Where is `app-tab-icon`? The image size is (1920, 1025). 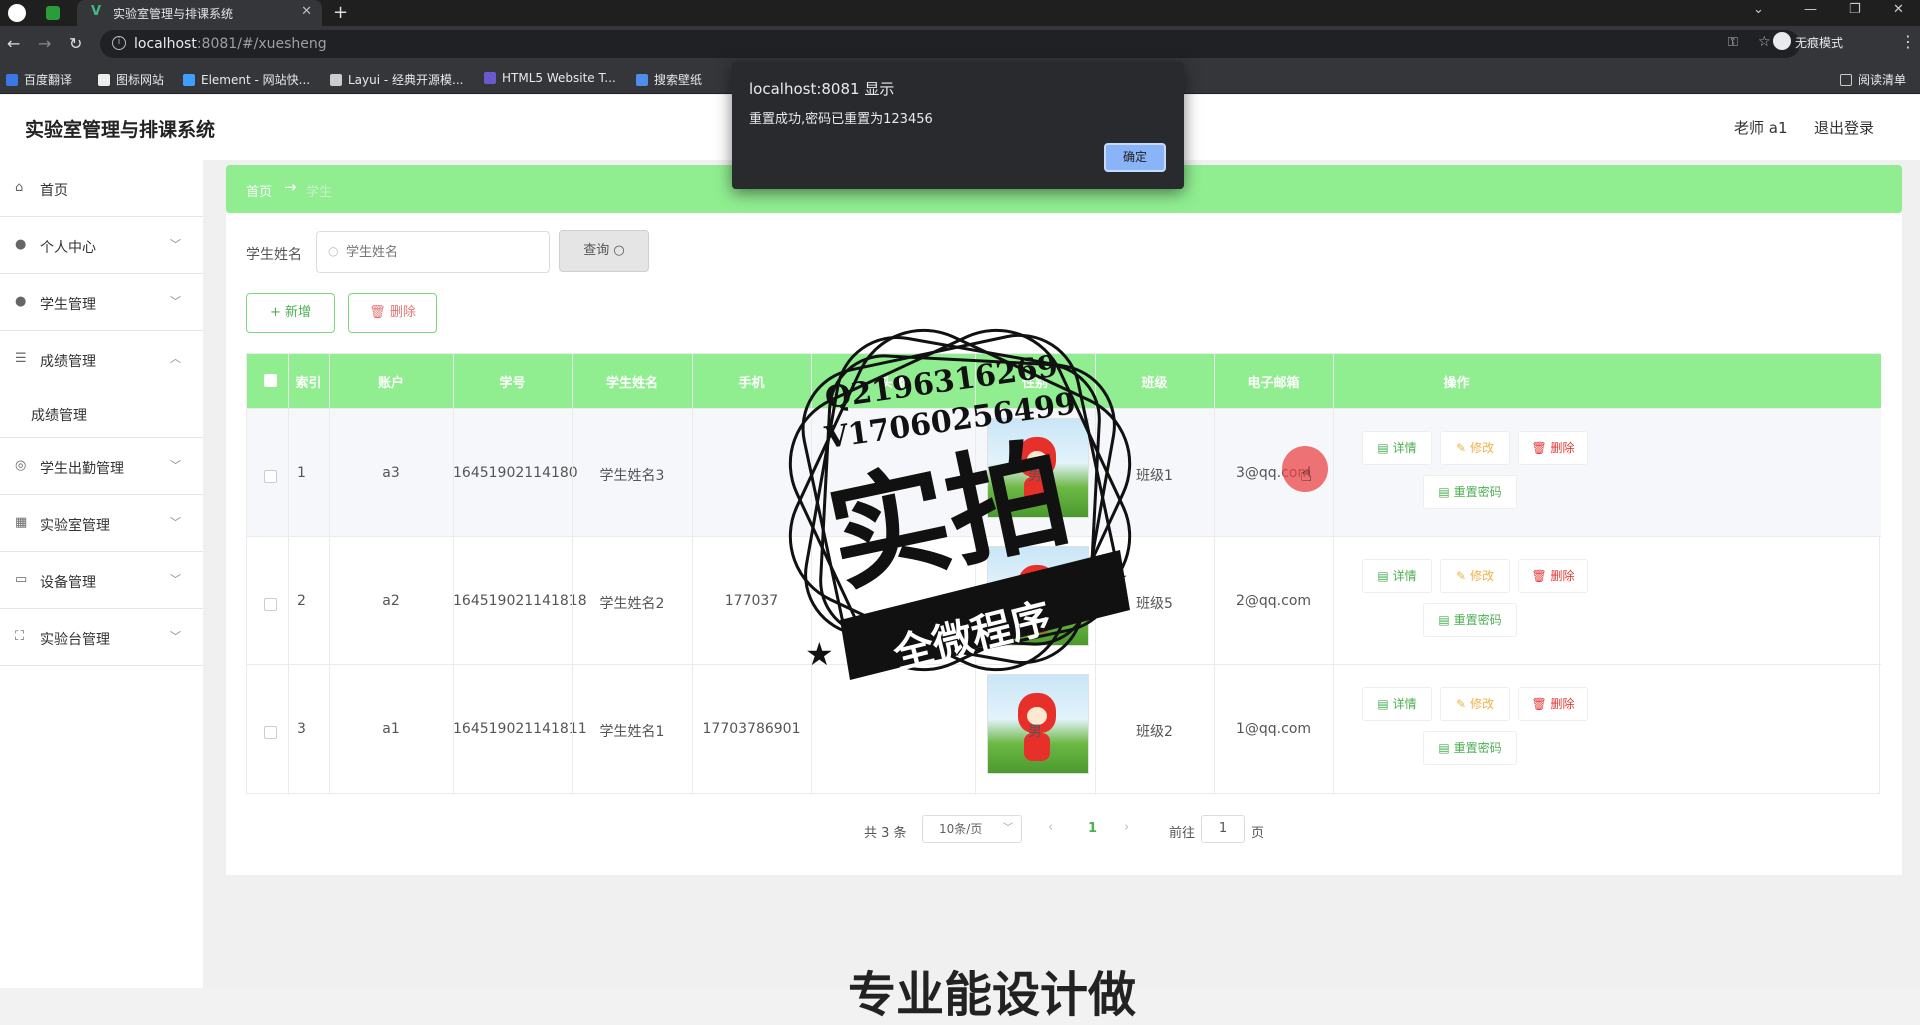 app-tab-icon is located at coordinates (53, 13).